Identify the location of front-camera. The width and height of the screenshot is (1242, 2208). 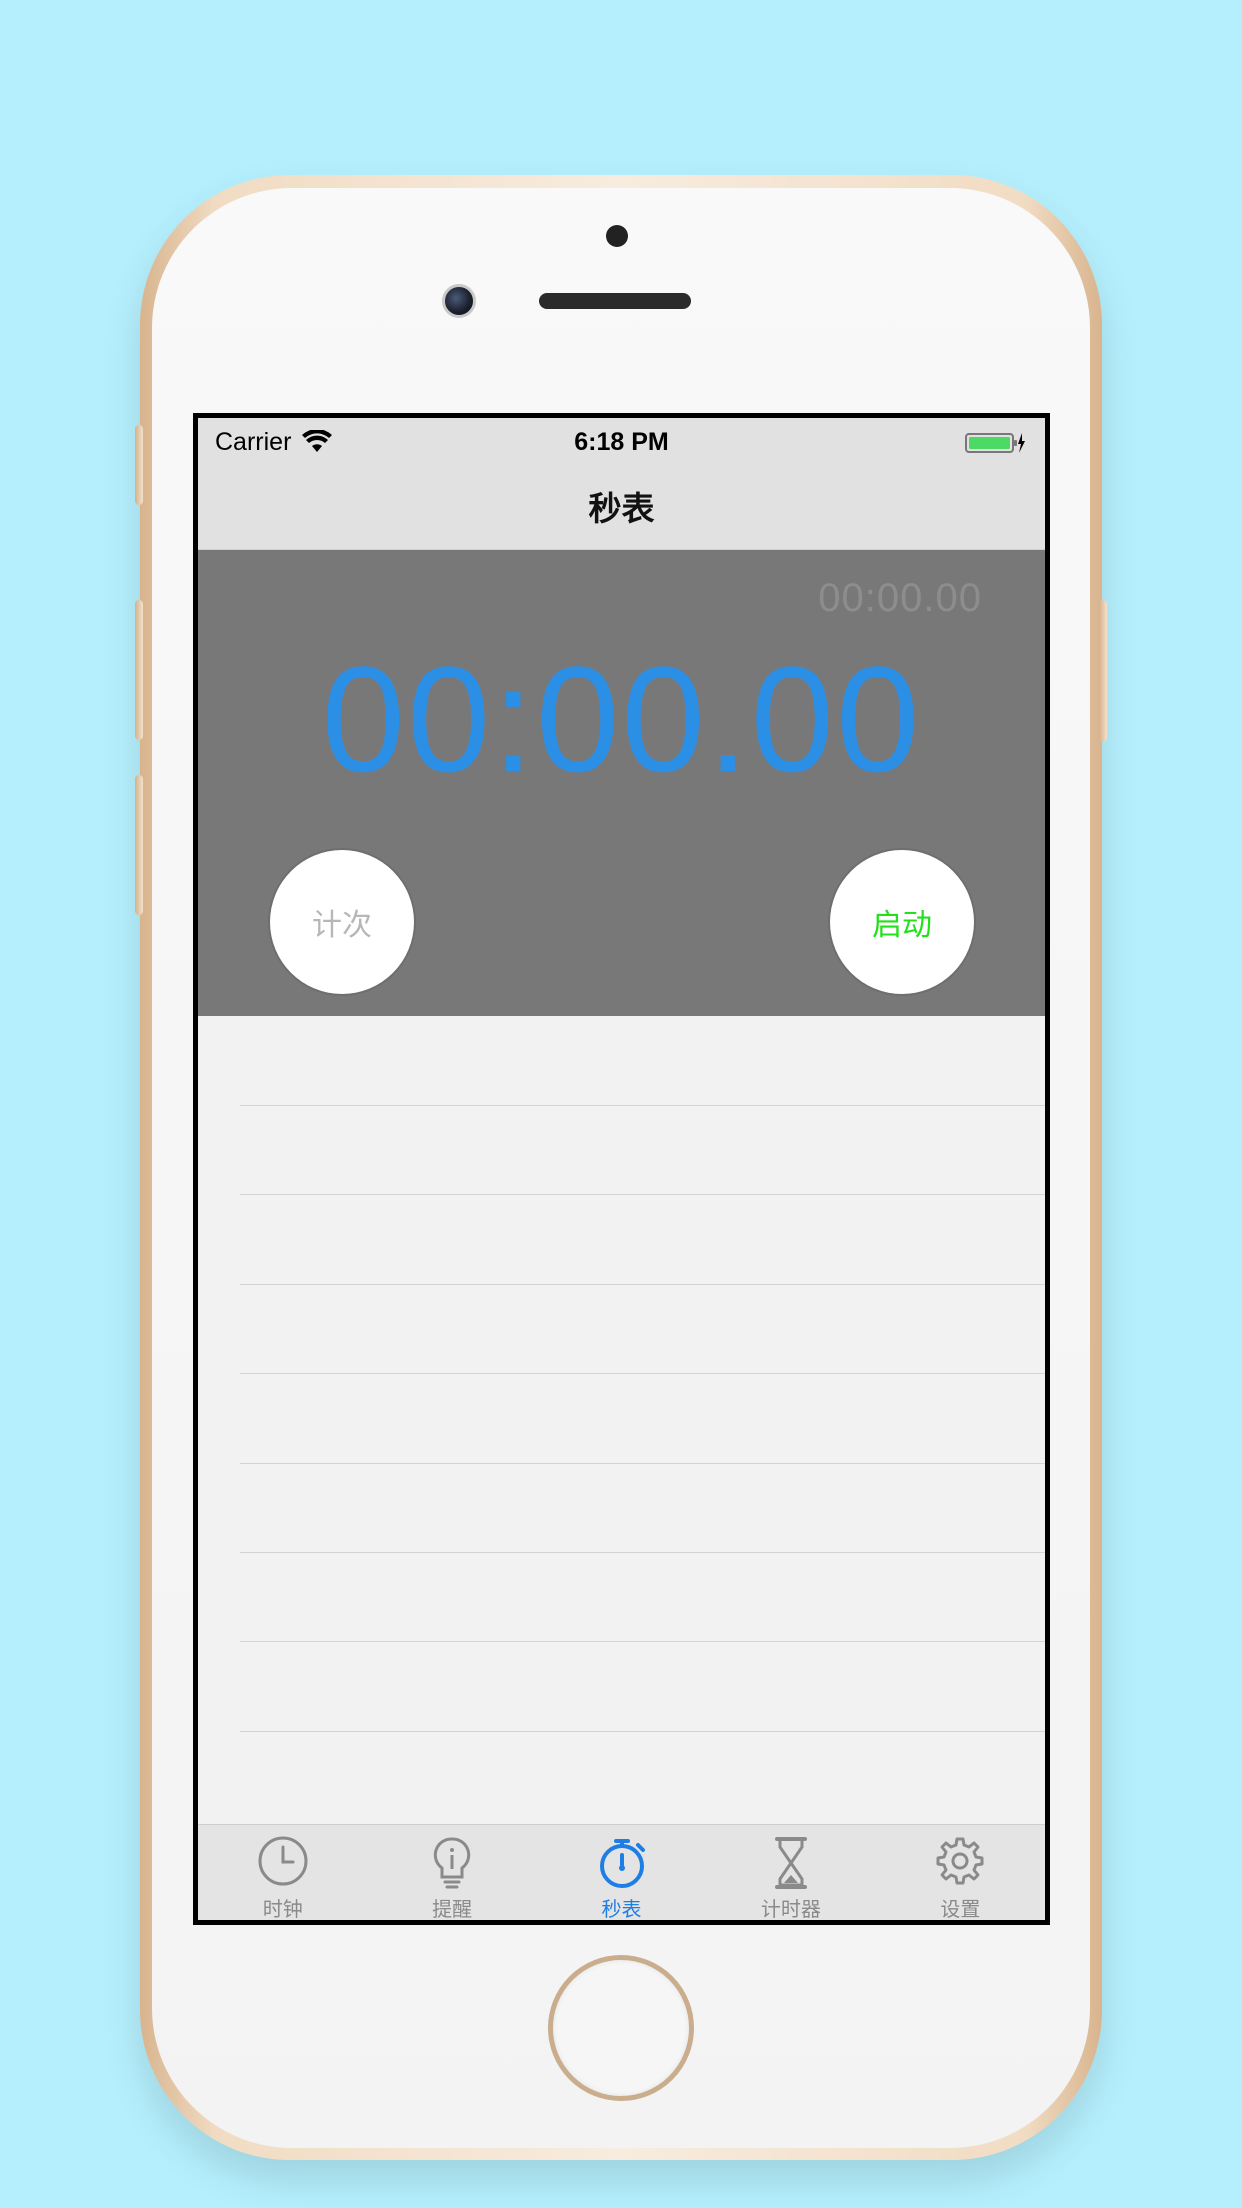
(459, 301).